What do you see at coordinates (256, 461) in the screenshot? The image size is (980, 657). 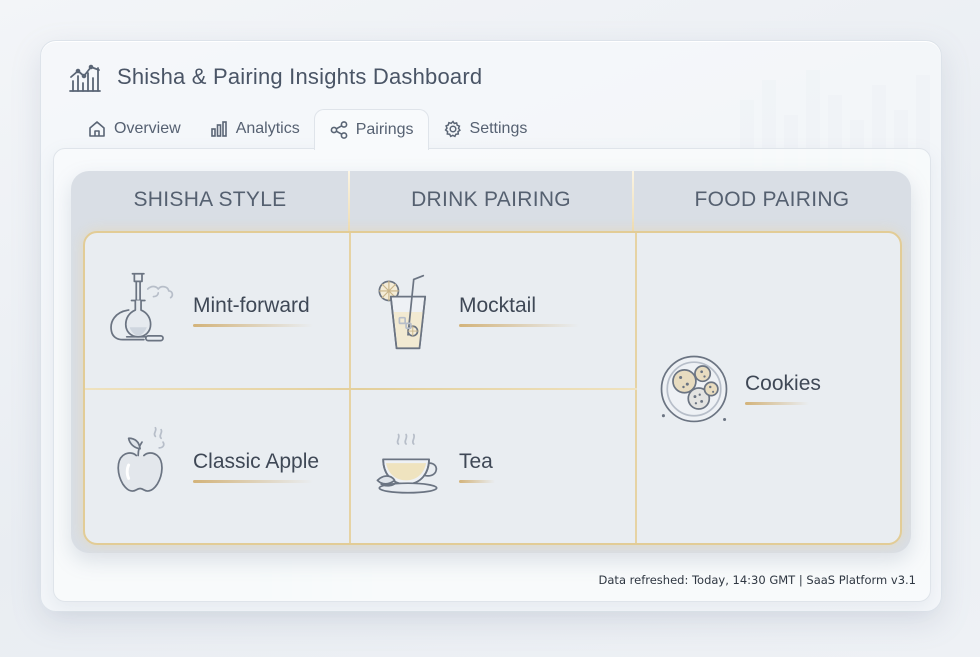 I see `shisha-label: Classic Apple` at bounding box center [256, 461].